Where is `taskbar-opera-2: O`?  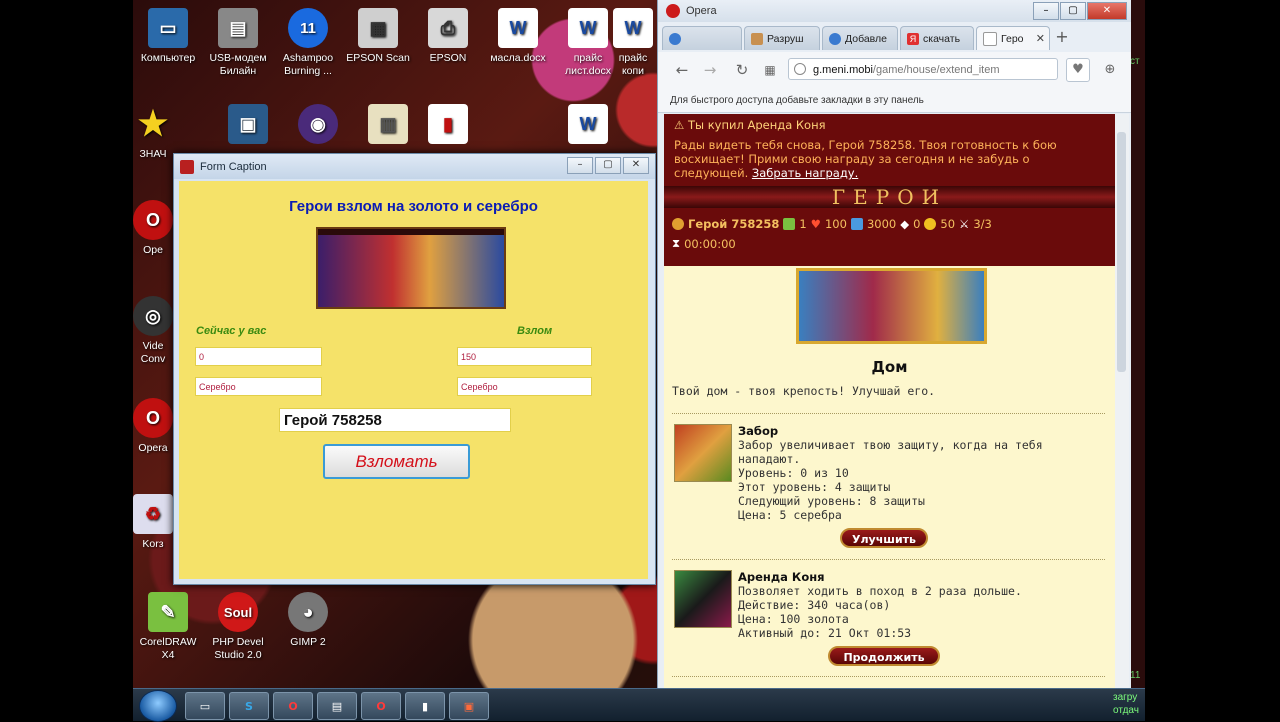
taskbar-opera-2: O is located at coordinates (381, 706).